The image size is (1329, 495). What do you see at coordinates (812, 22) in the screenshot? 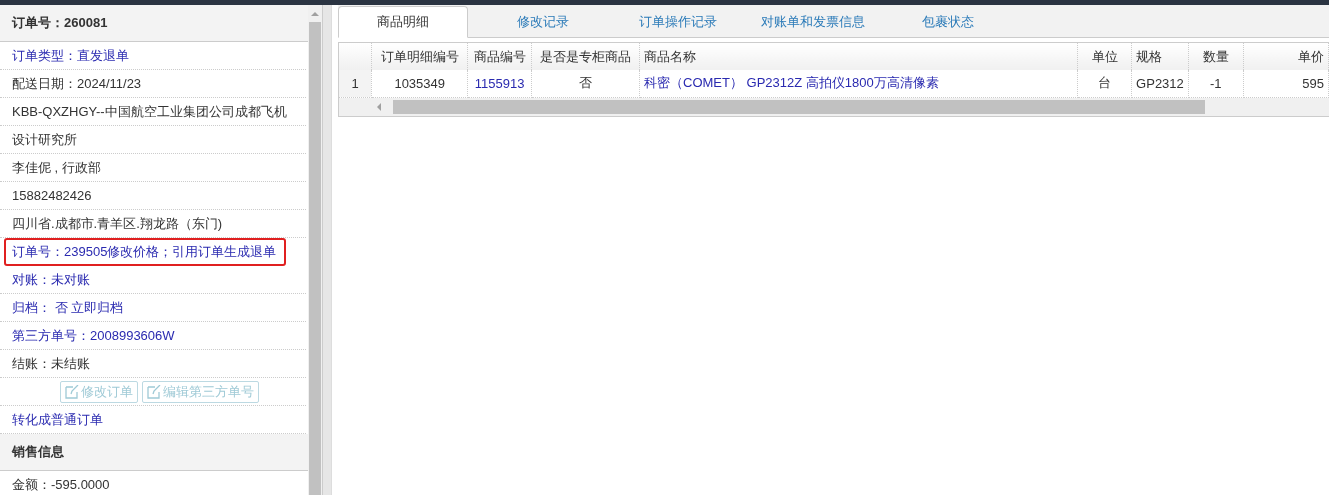
I see `tab: 对账单和发票信息` at bounding box center [812, 22].